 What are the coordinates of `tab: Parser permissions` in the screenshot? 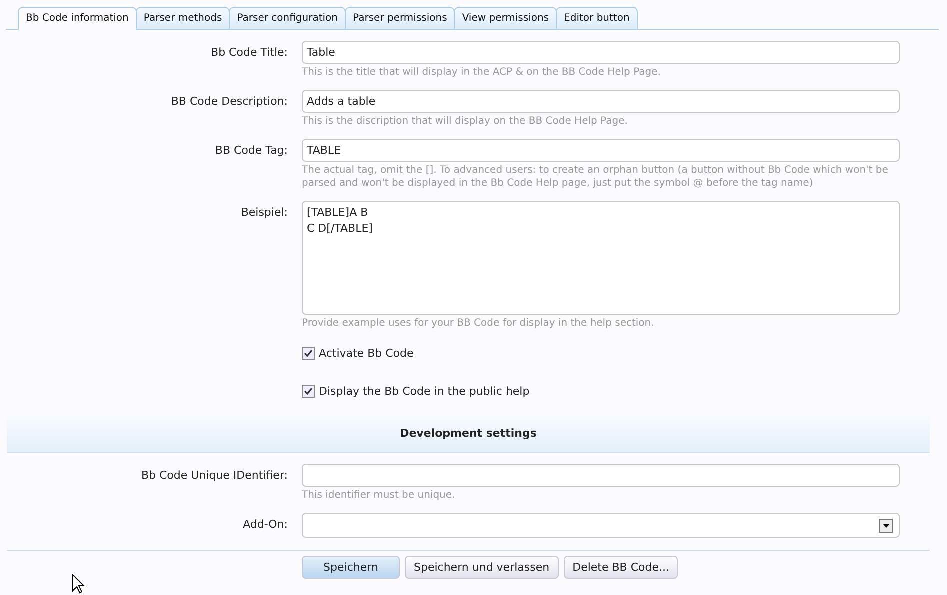 It's located at (400, 18).